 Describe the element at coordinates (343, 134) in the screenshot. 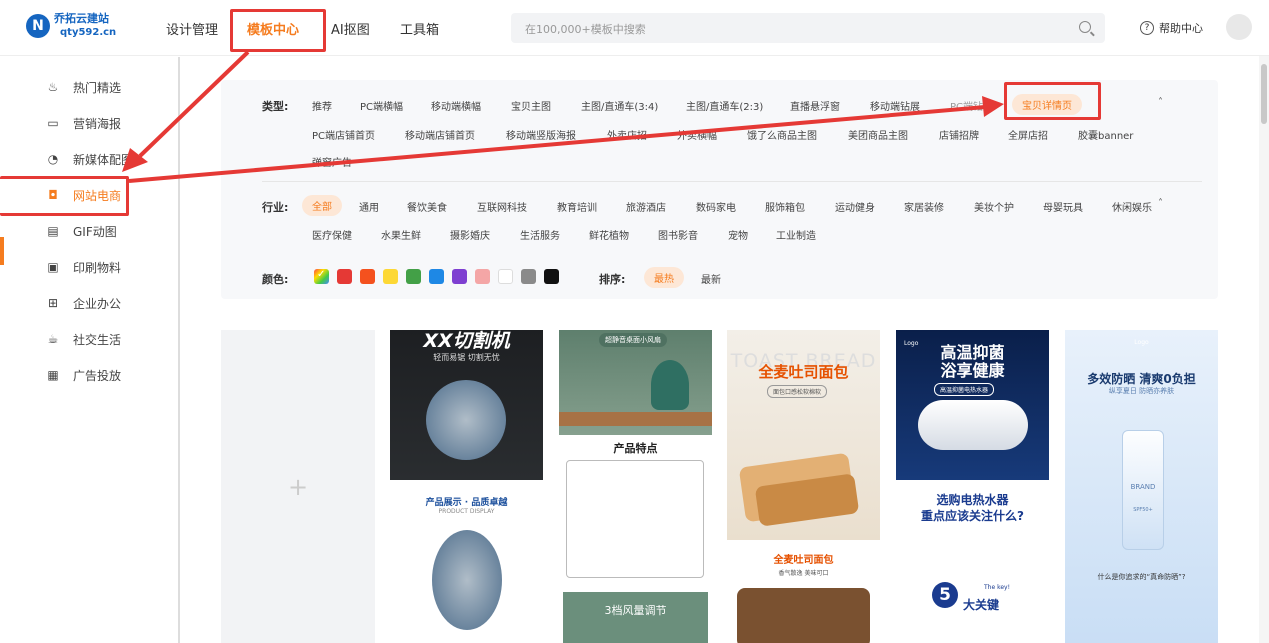

I see `type-option: PC端店铺首页` at that location.